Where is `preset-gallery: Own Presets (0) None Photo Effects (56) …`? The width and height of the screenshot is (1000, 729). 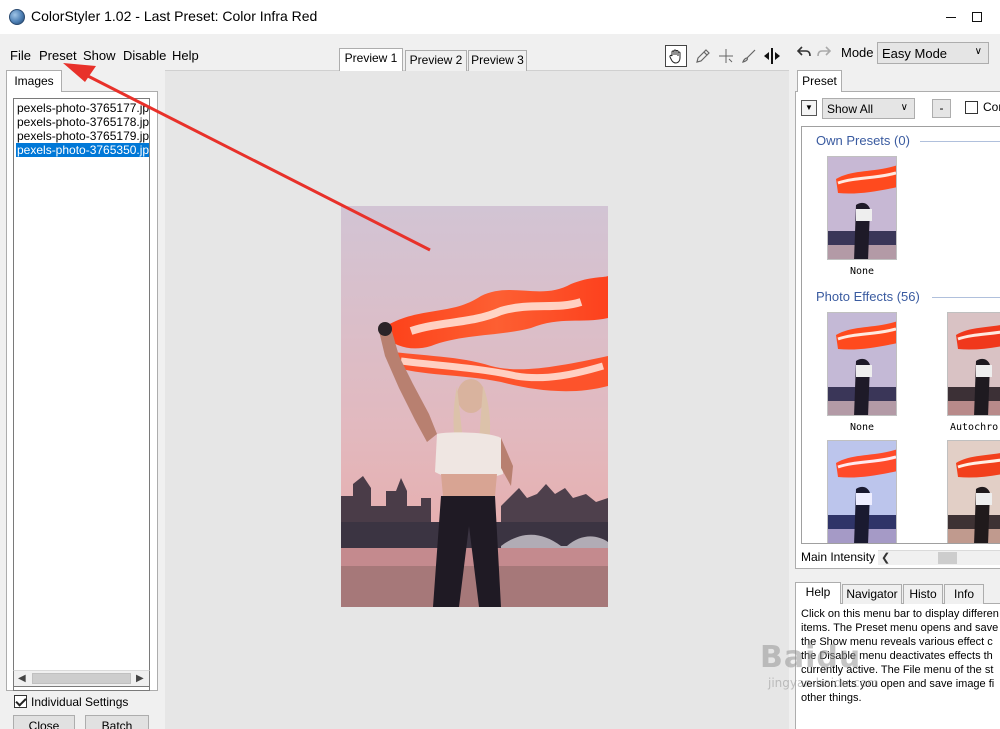
preset-gallery: Own Presets (0) None Photo Effects (56) … is located at coordinates (900, 335).